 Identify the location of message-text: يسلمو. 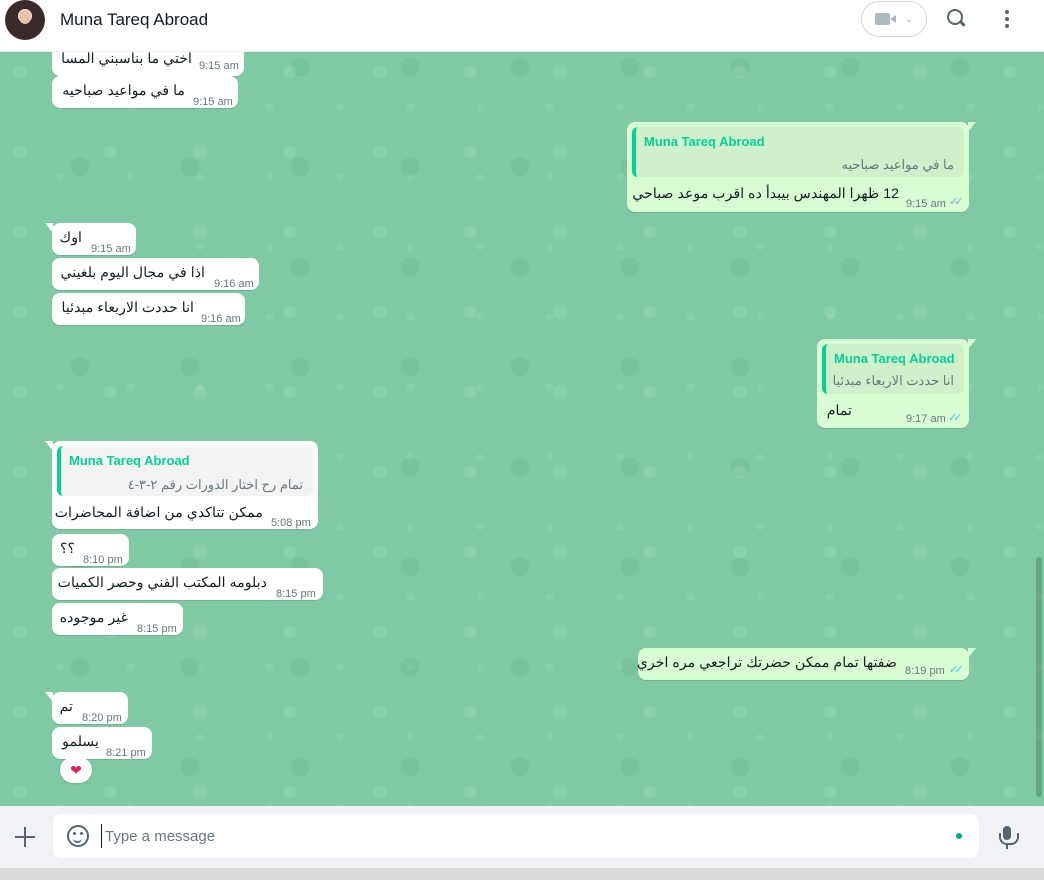
(80, 742).